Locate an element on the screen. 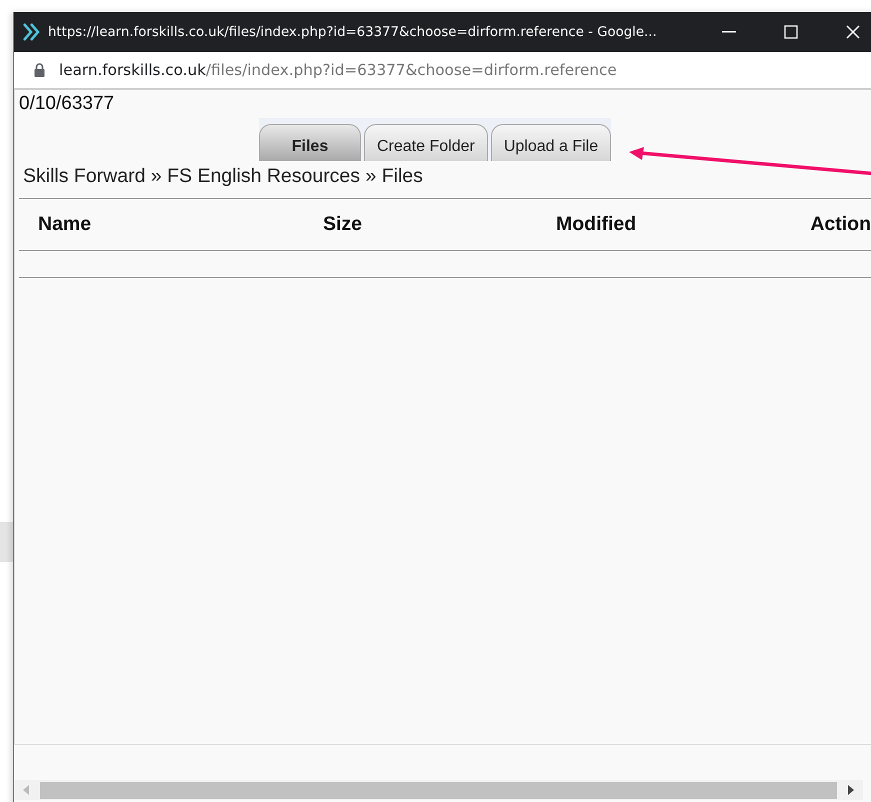  scroll-right-icon is located at coordinates (851, 790).